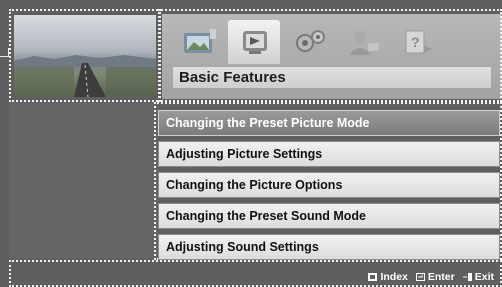 The height and width of the screenshot is (287, 502). I want to click on footer-keys: Index Enter Exit, so click(431, 277).